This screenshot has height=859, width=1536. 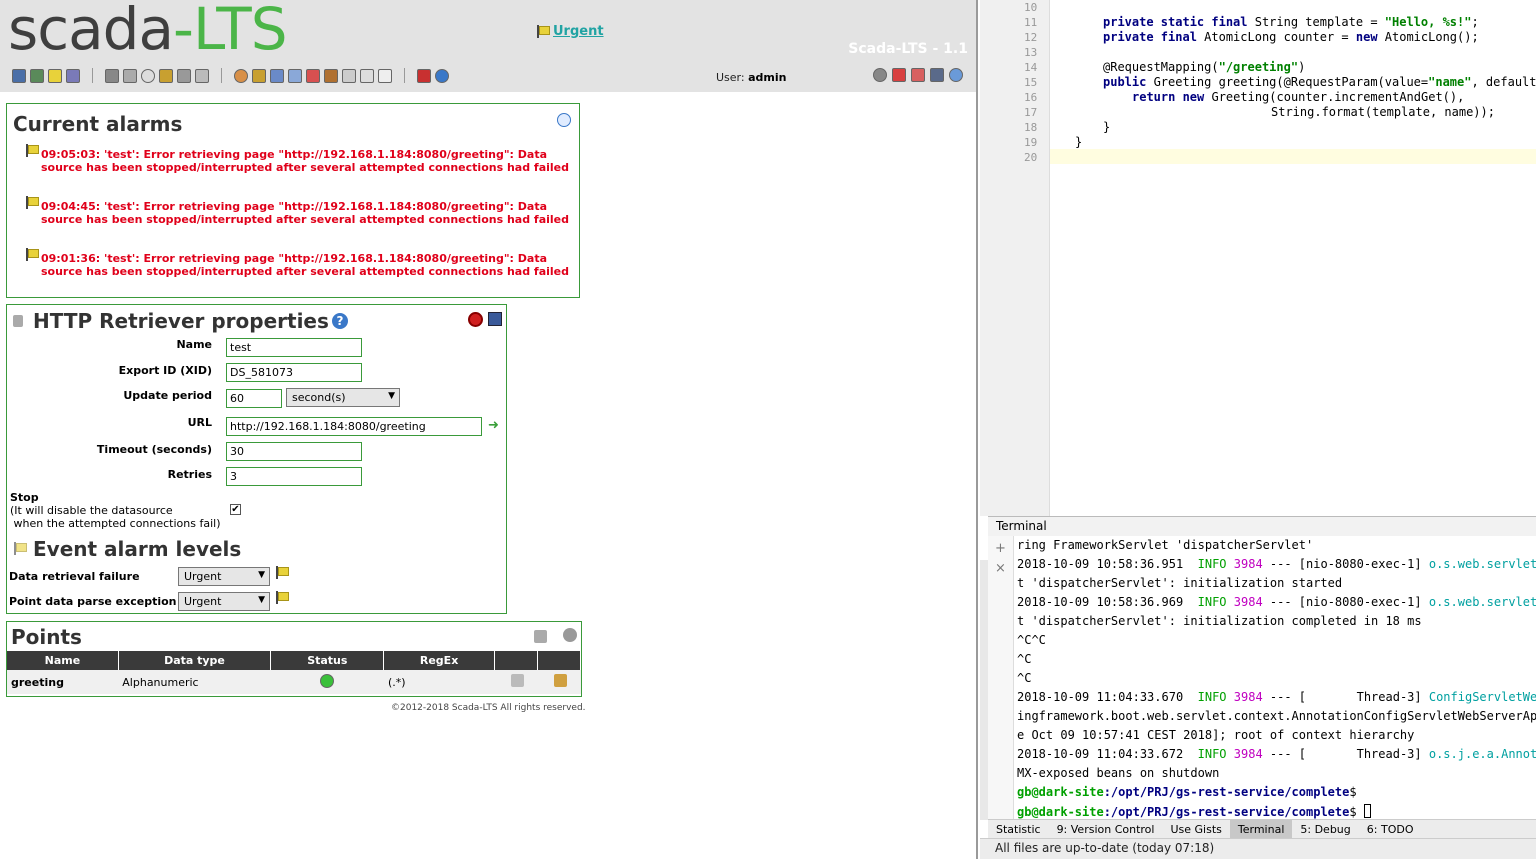 I want to click on table-row: greeting Alphanumeric (.*), so click(x=294, y=682).